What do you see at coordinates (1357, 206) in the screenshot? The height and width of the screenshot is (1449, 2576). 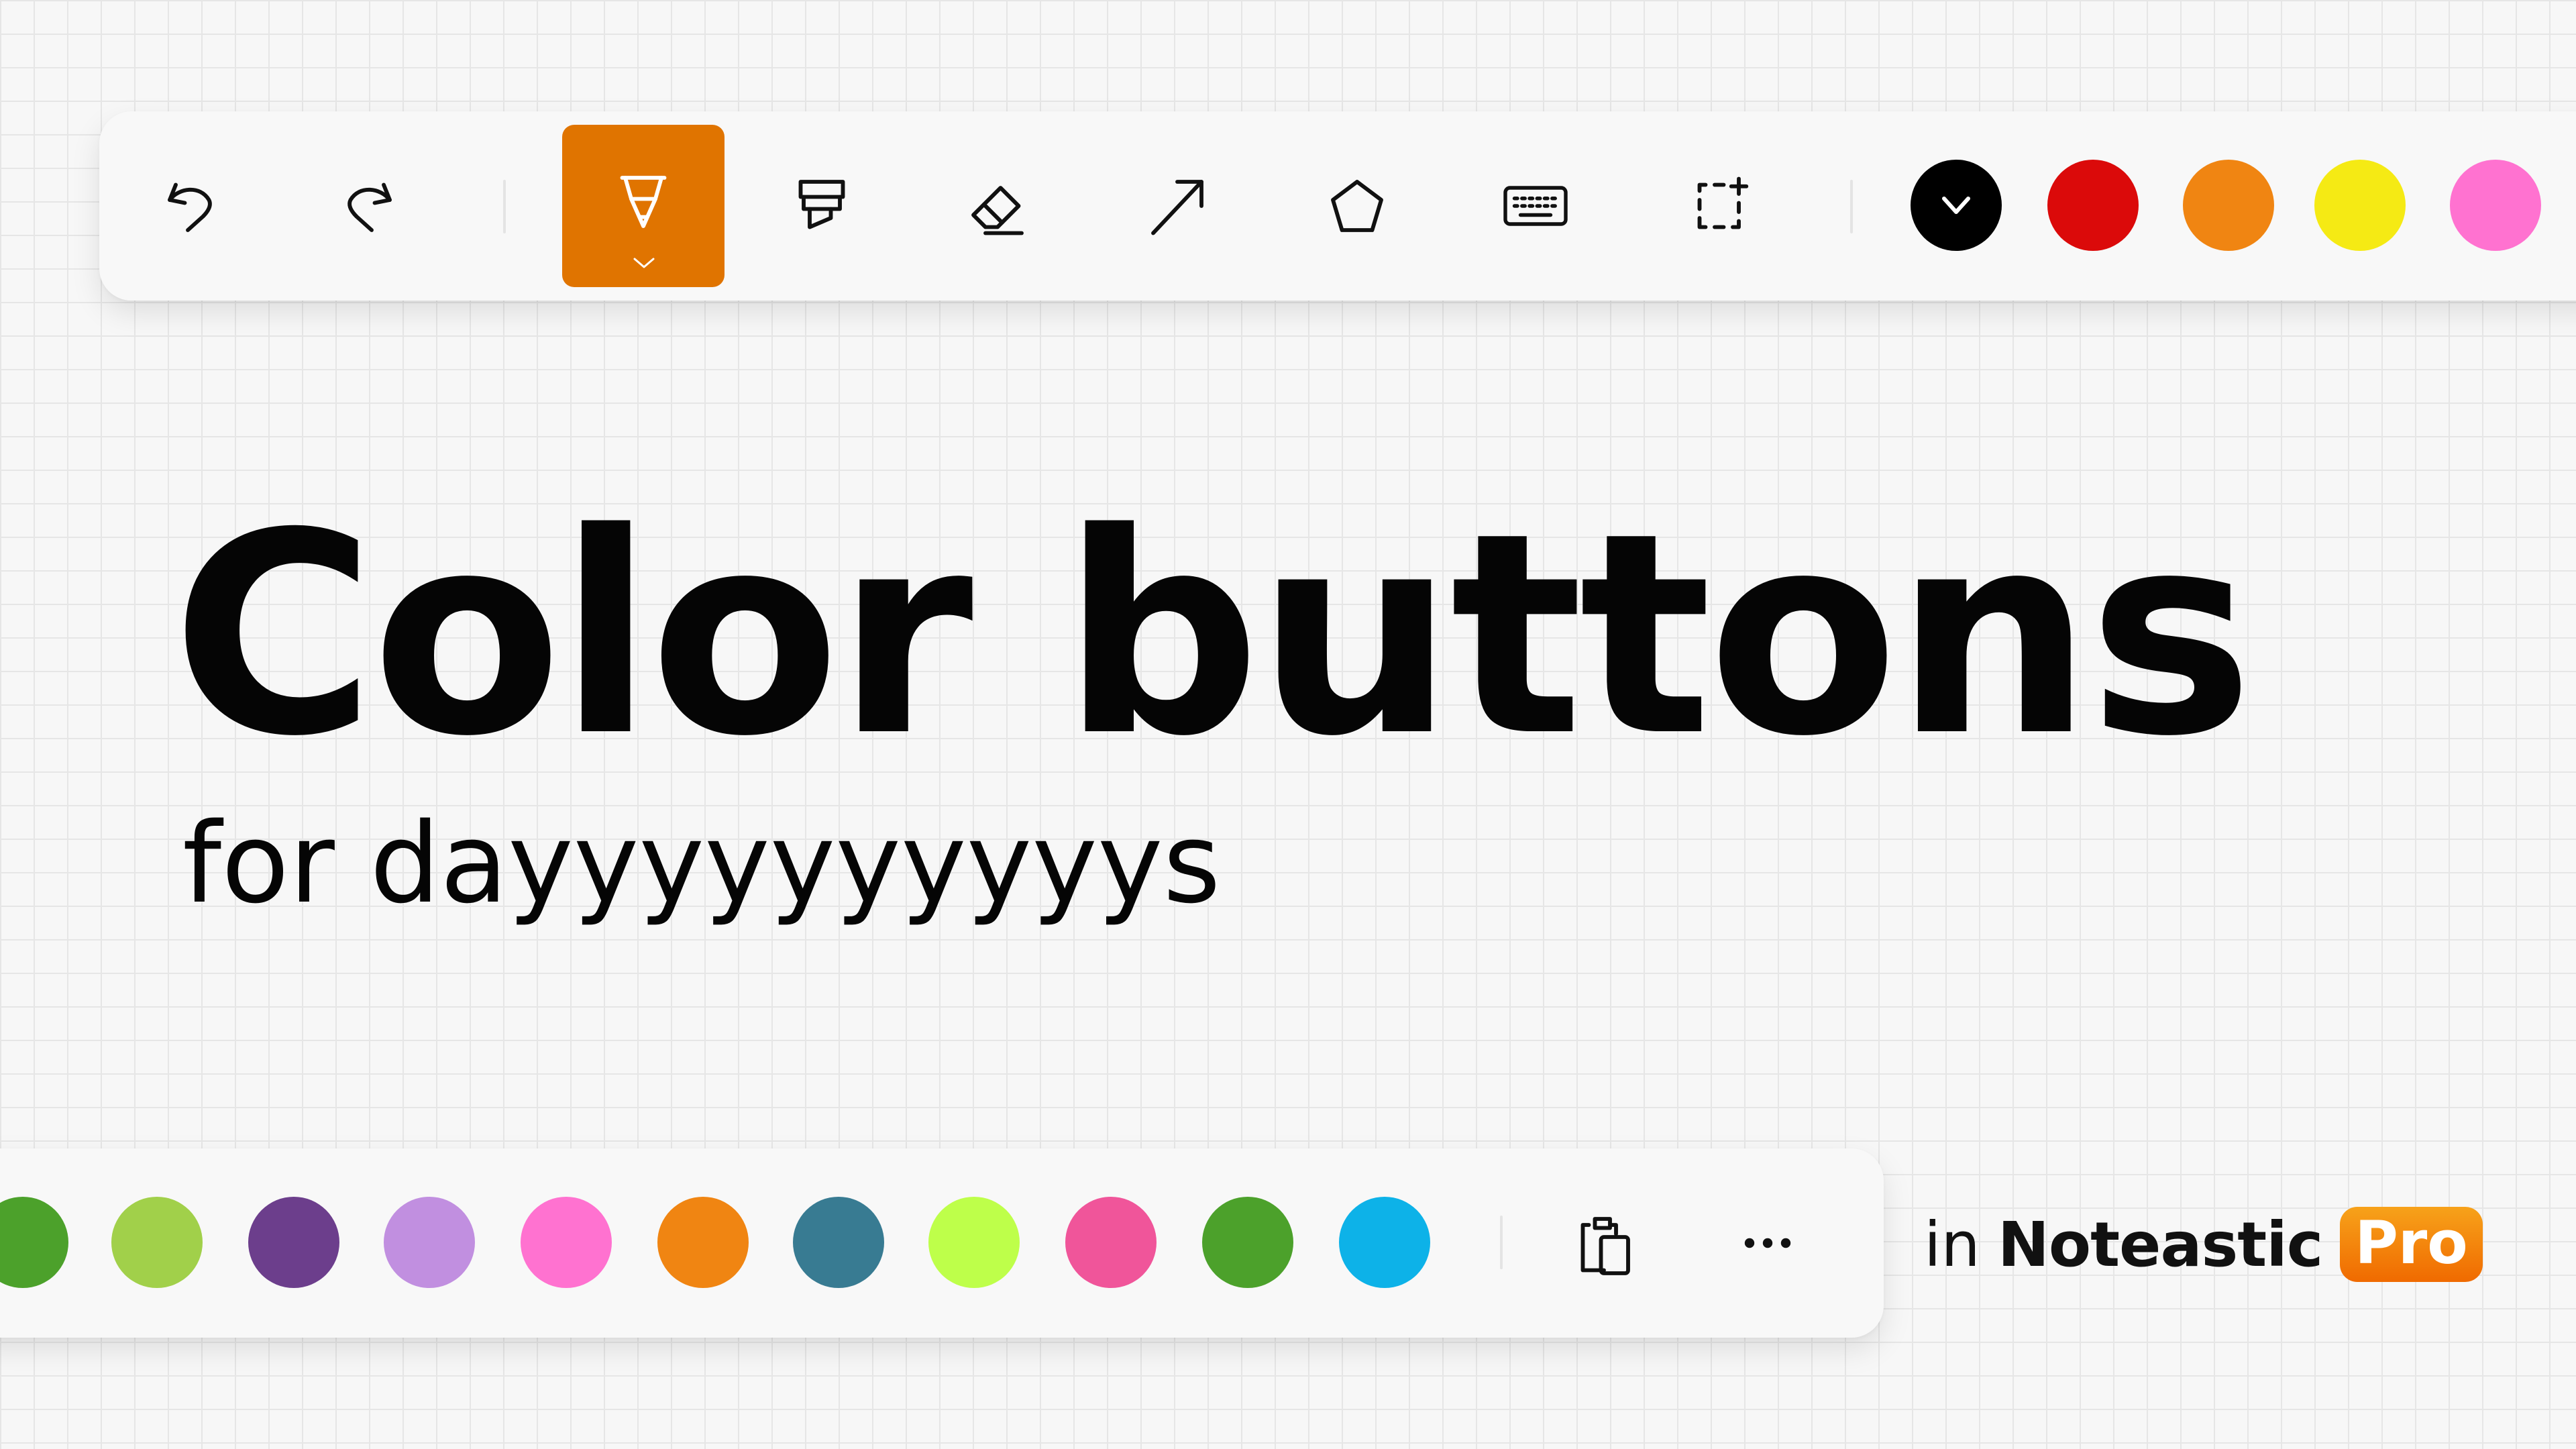 I see `pentagon-icon` at bounding box center [1357, 206].